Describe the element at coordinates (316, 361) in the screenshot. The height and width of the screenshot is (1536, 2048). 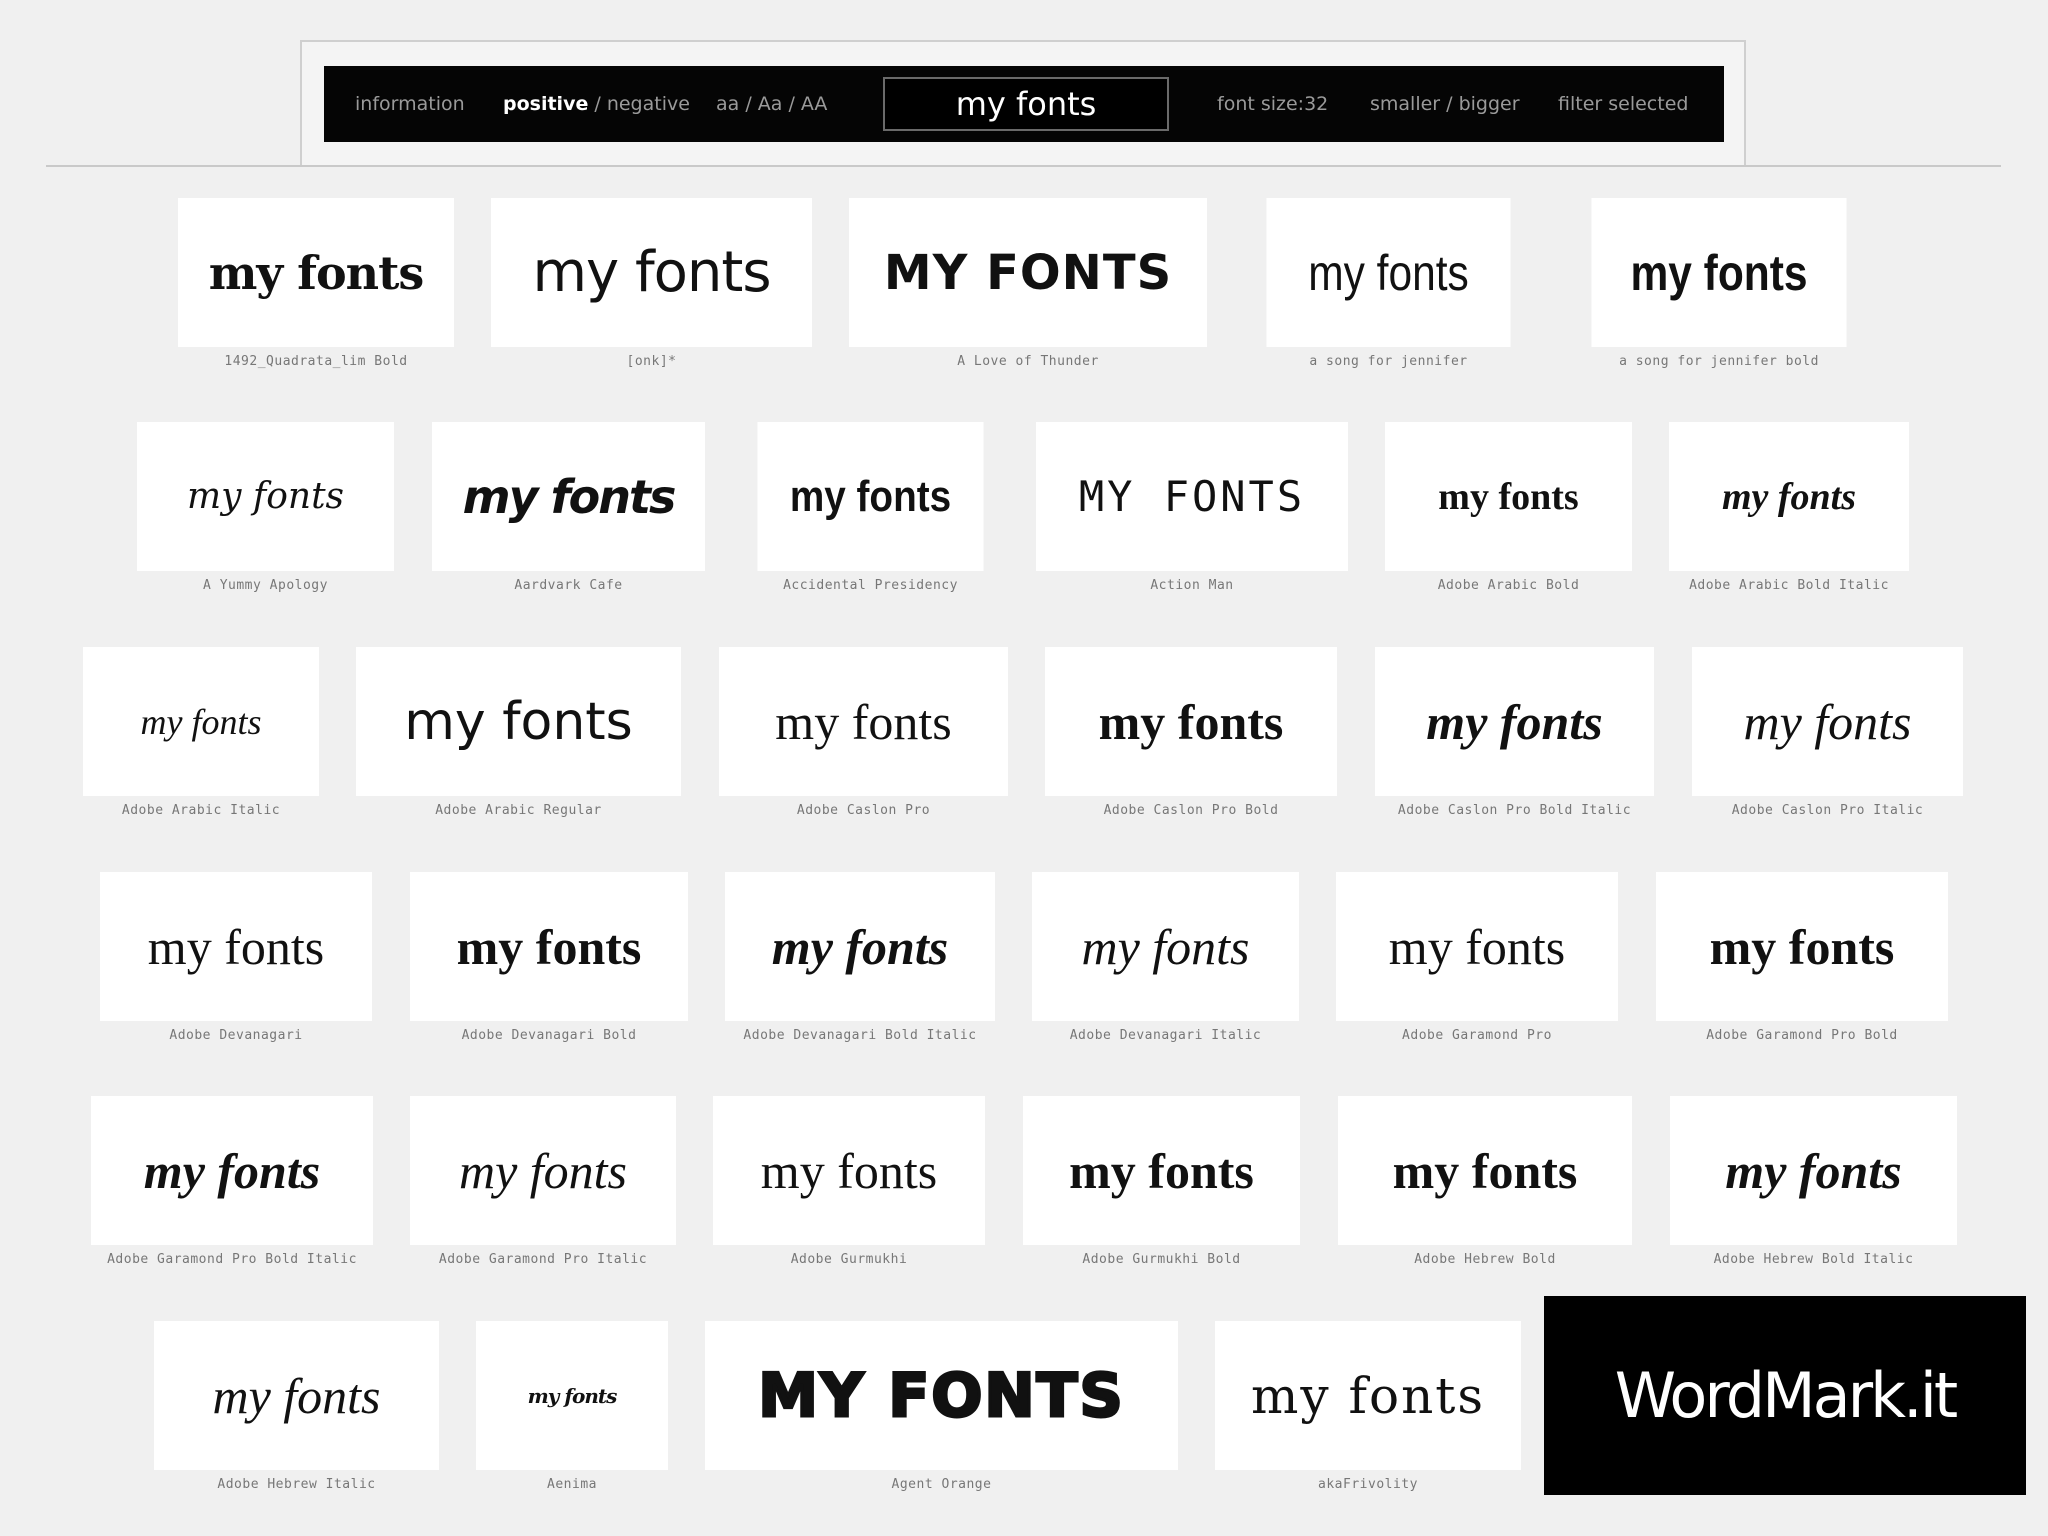
I see `font-name: 1492_Quadrata_lim Bold` at that location.